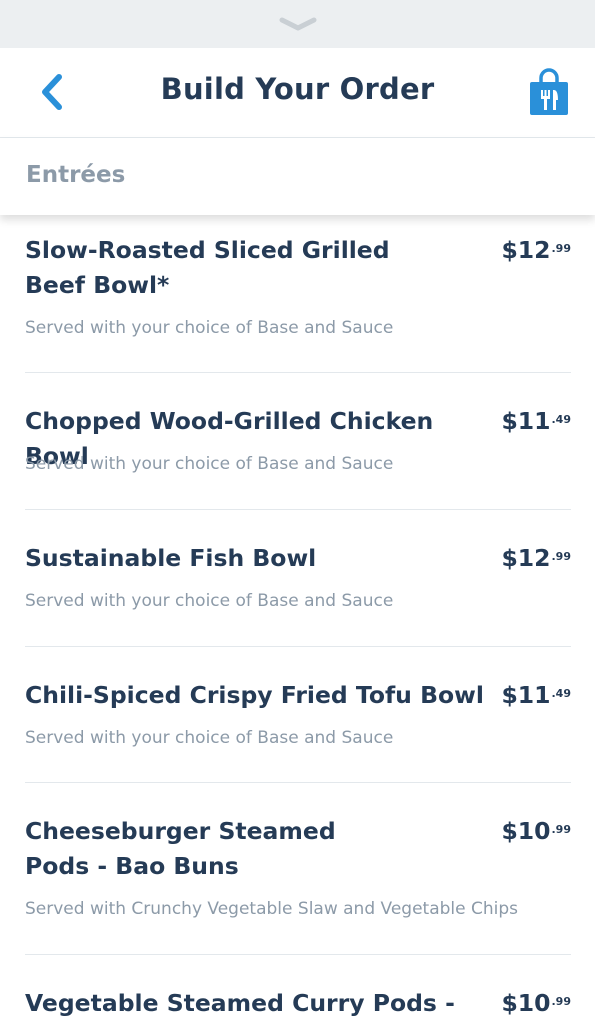  I want to click on page-header: Build Your Order, so click(297, 93).